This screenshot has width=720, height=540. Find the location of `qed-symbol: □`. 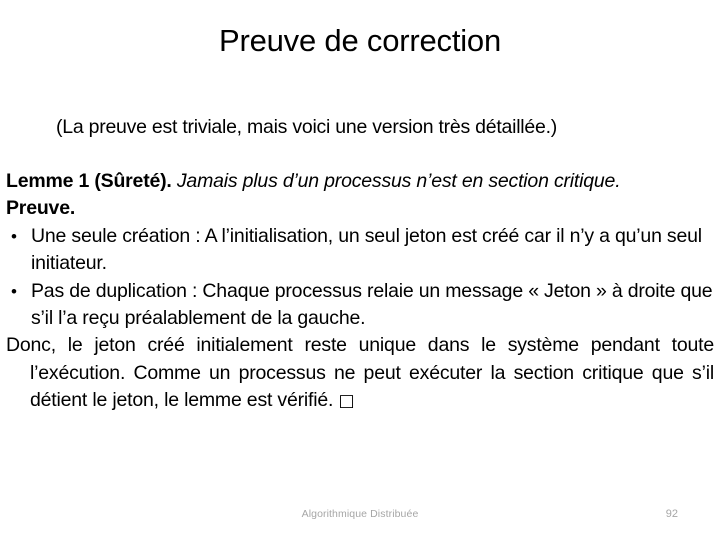

qed-symbol: □ is located at coordinates (346, 401).